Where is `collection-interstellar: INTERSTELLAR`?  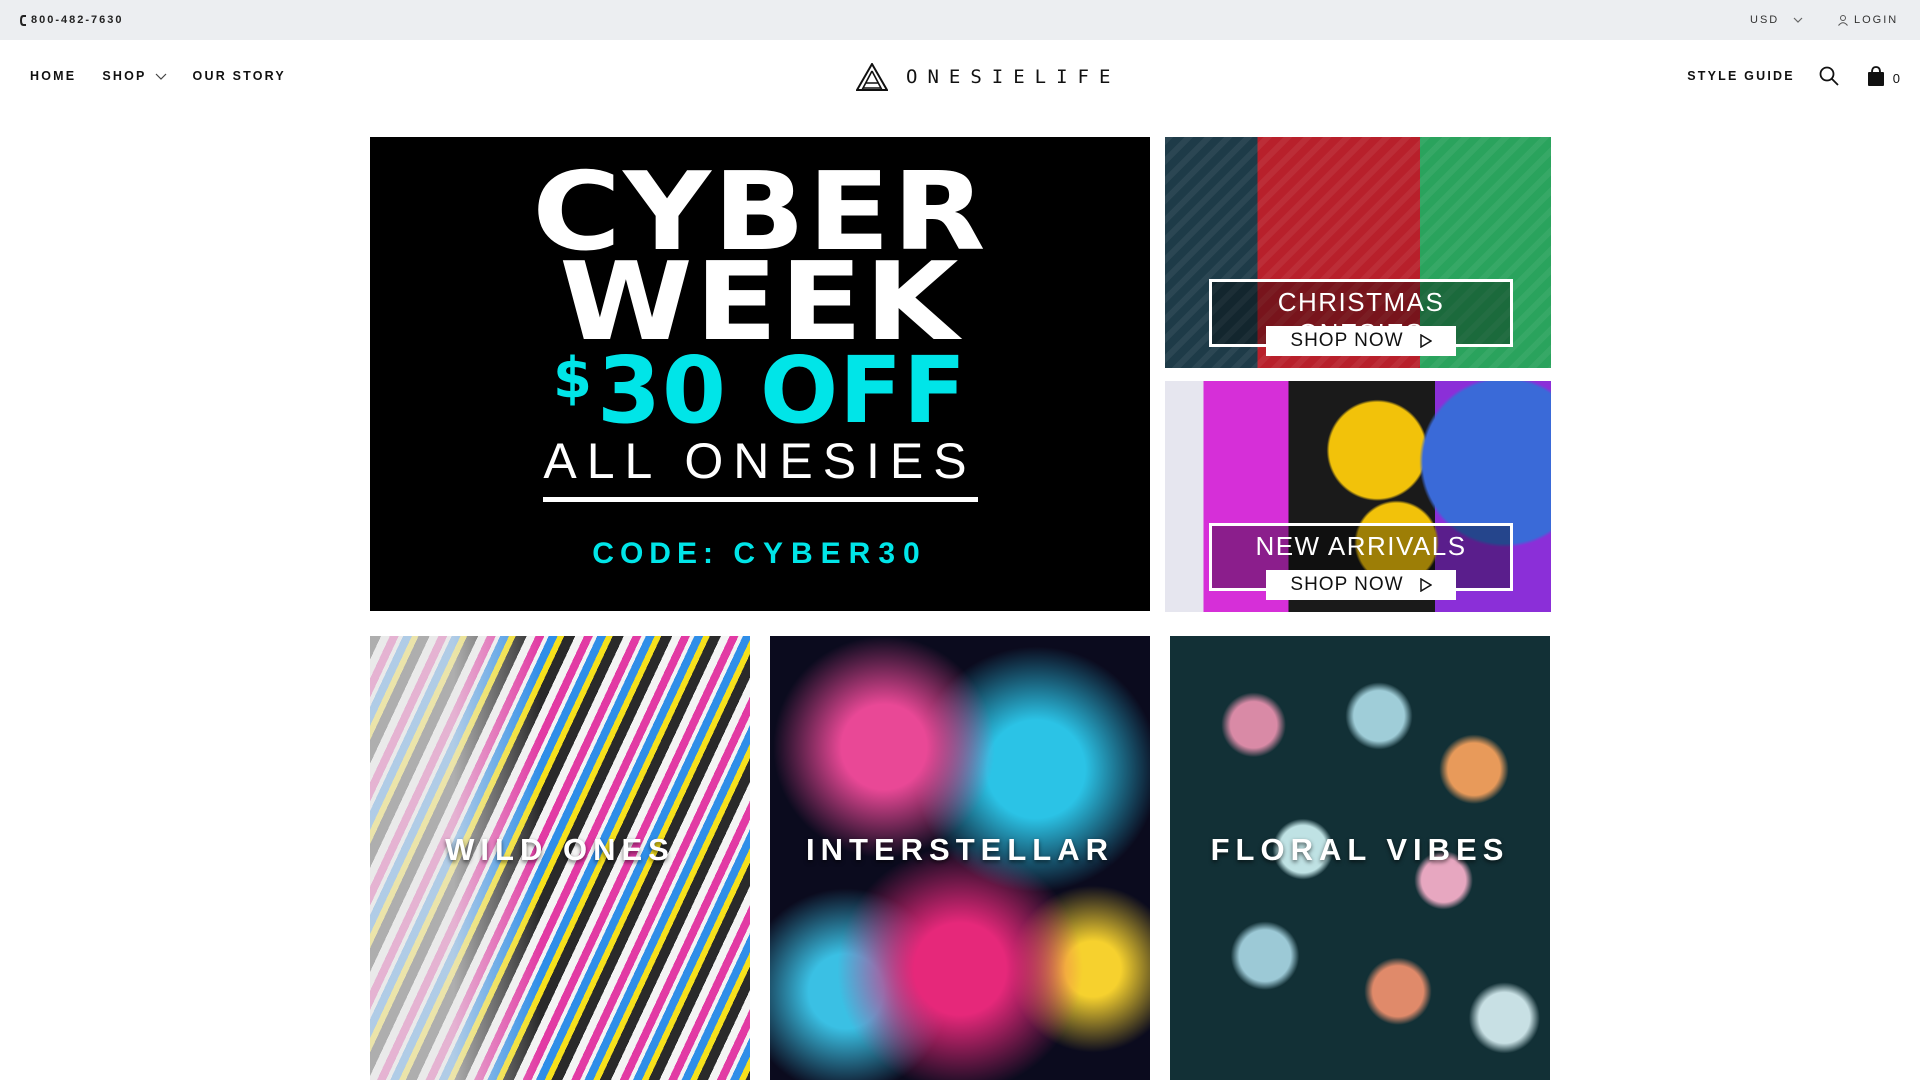
collection-interstellar: INTERSTELLAR is located at coordinates (960, 858).